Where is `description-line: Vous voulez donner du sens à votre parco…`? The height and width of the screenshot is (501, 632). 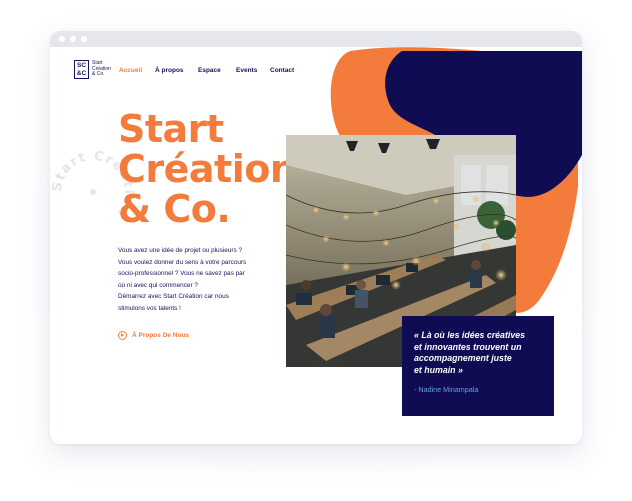 description-line: Vous voulez donner du sens à votre parco… is located at coordinates (182, 262).